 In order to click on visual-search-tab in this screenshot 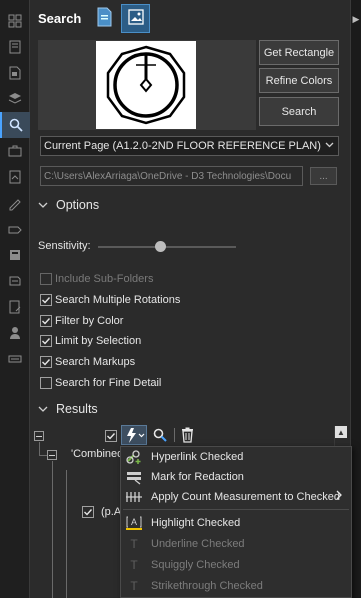, I will do `click(135, 18)`.